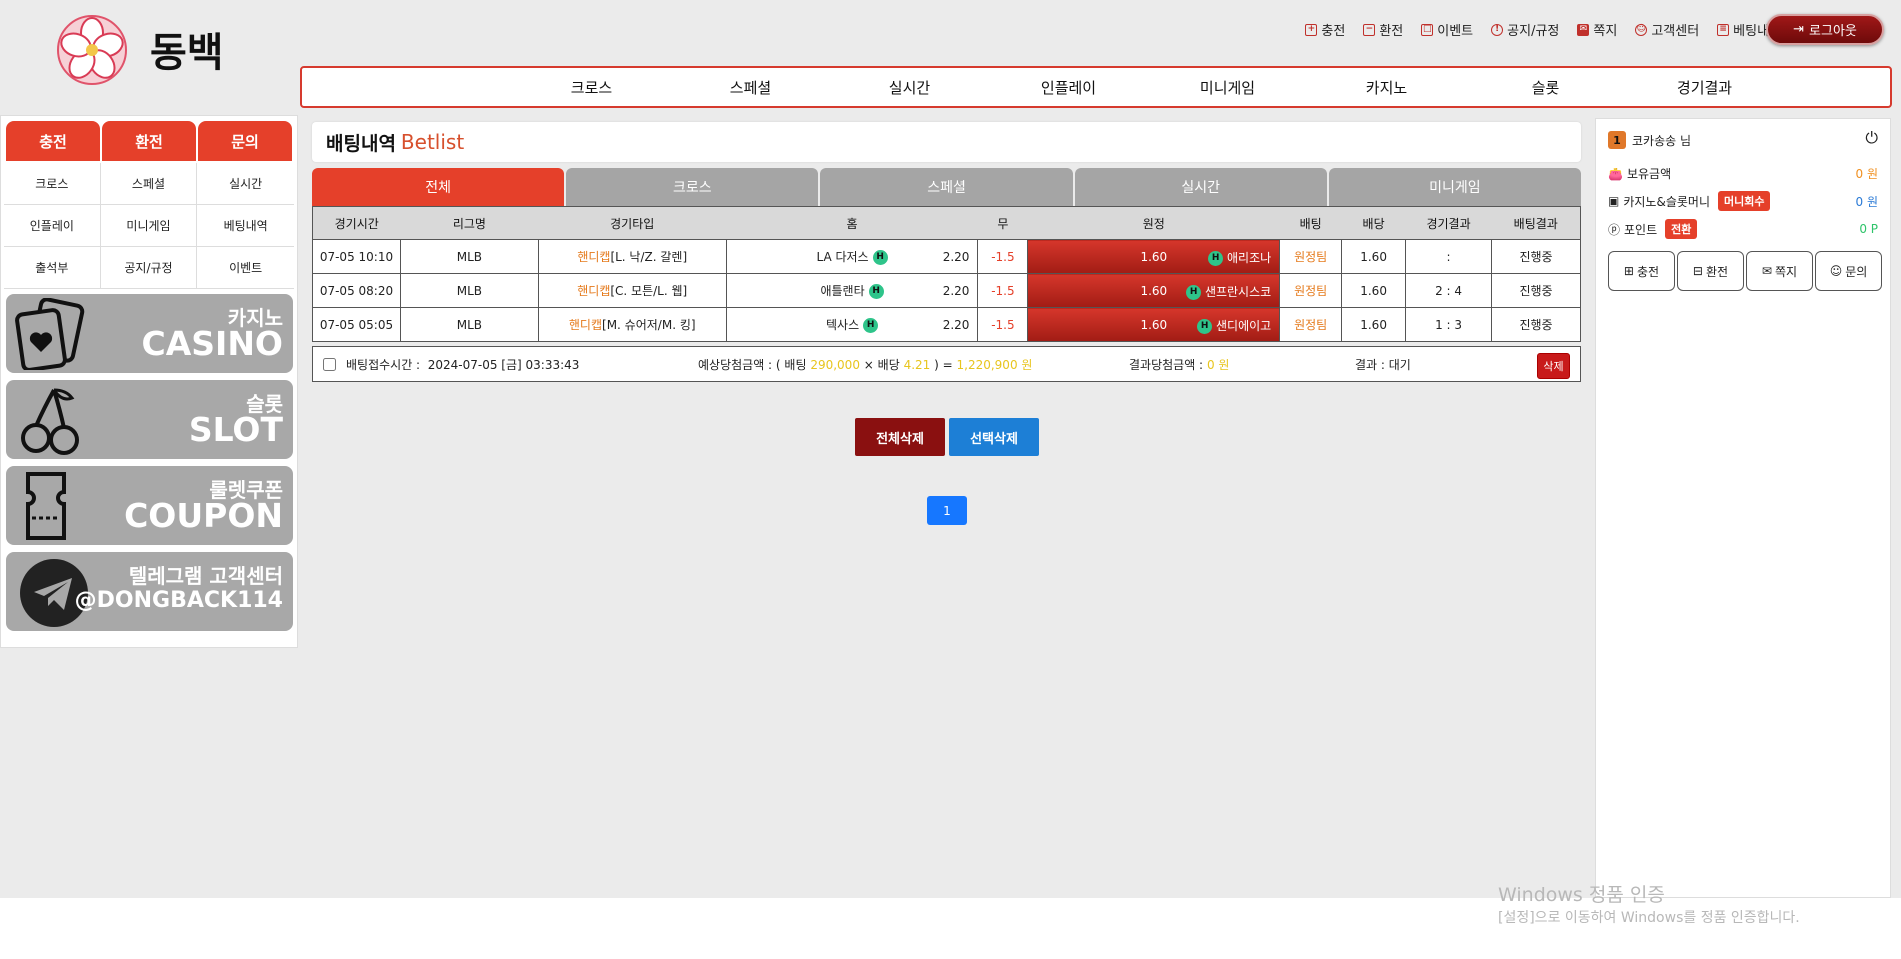 The image size is (1901, 959). I want to click on mainnav-results: 경기결과, so click(1704, 87).